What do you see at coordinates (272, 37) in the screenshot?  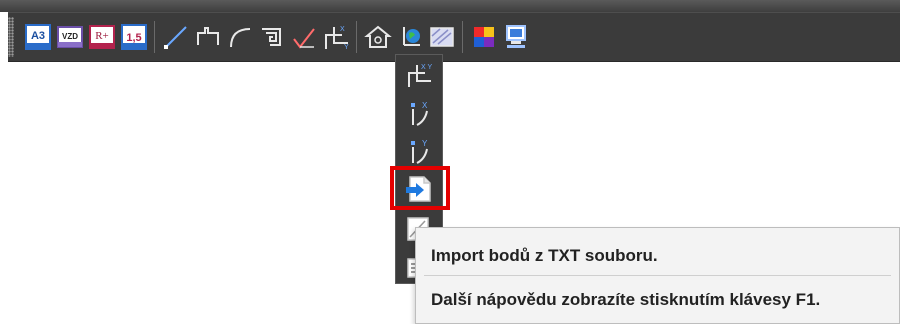 I see `offset-icon` at bounding box center [272, 37].